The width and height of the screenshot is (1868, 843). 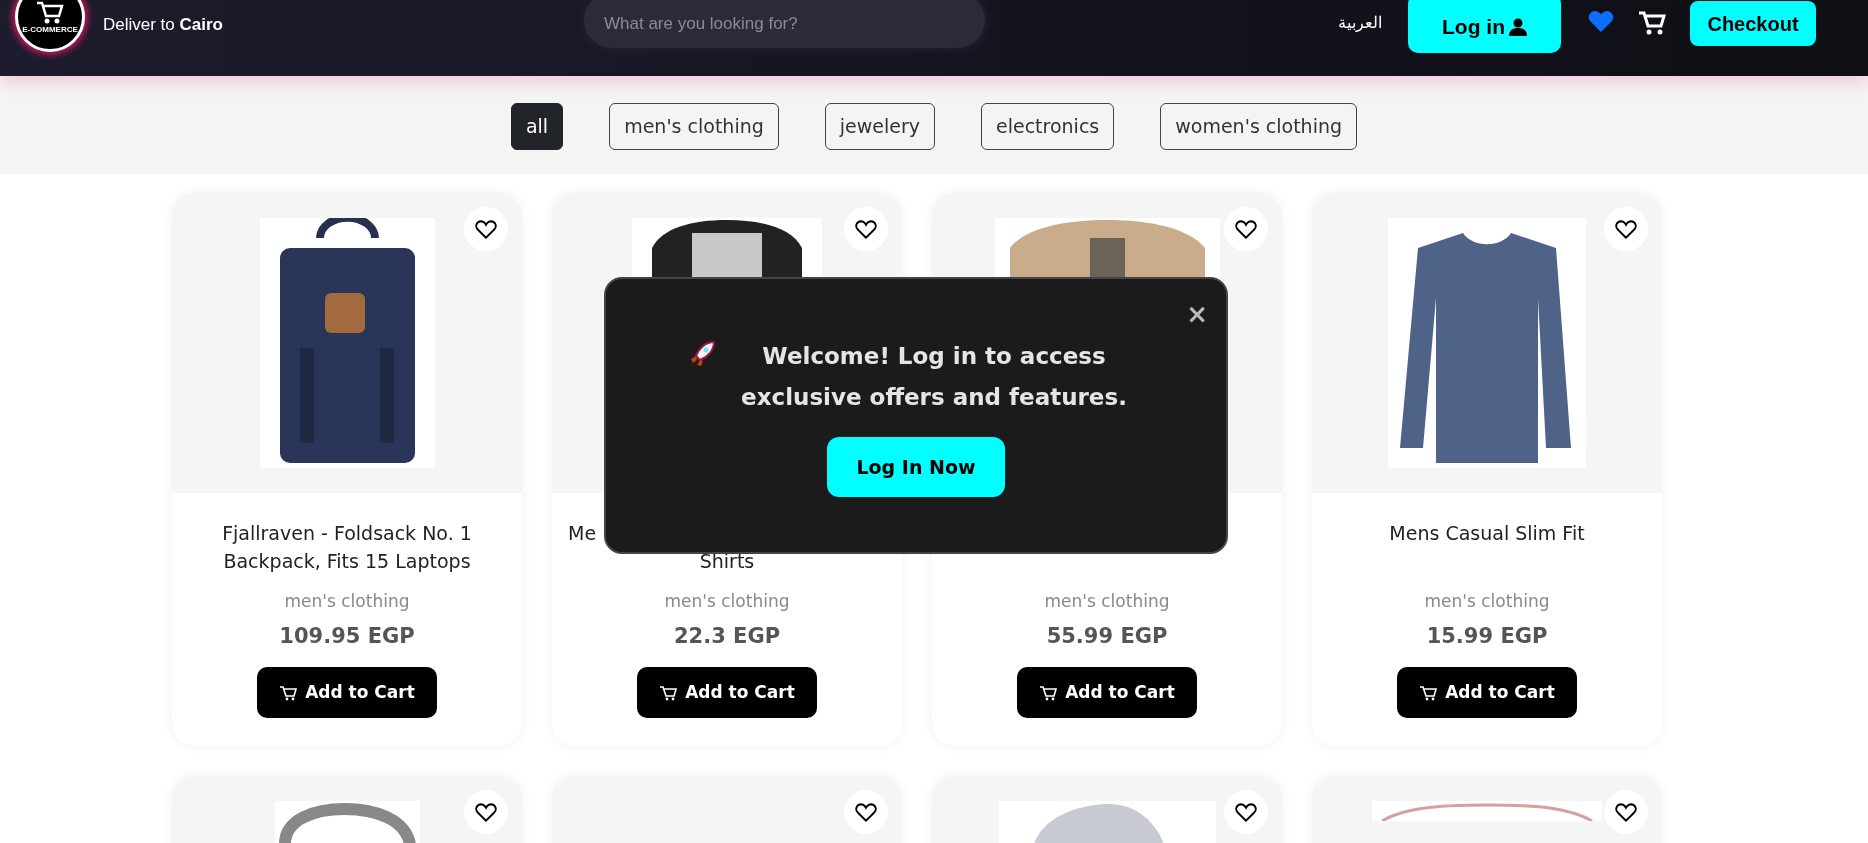 I want to click on product-title: Me, so click(x=582, y=533).